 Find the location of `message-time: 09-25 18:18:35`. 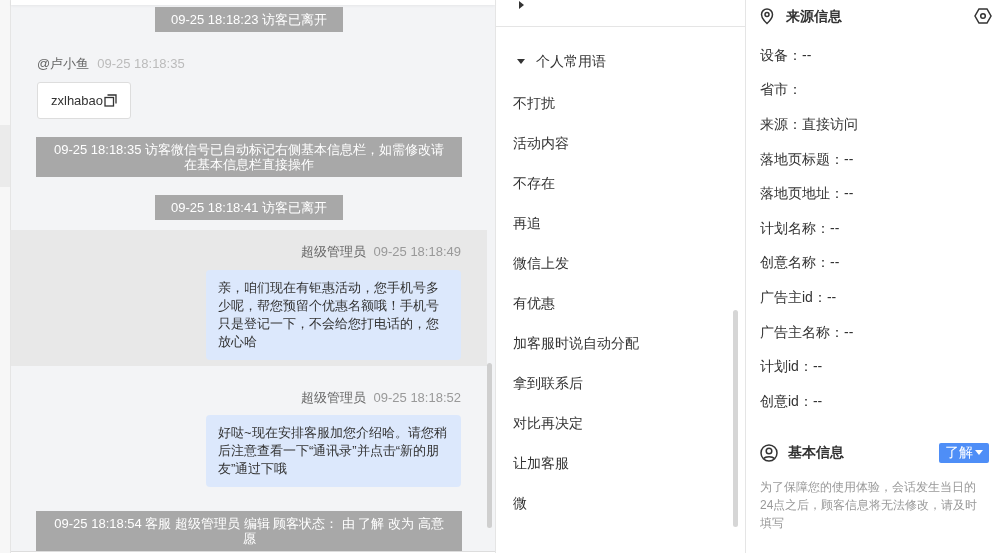

message-time: 09-25 18:18:35 is located at coordinates (141, 64).